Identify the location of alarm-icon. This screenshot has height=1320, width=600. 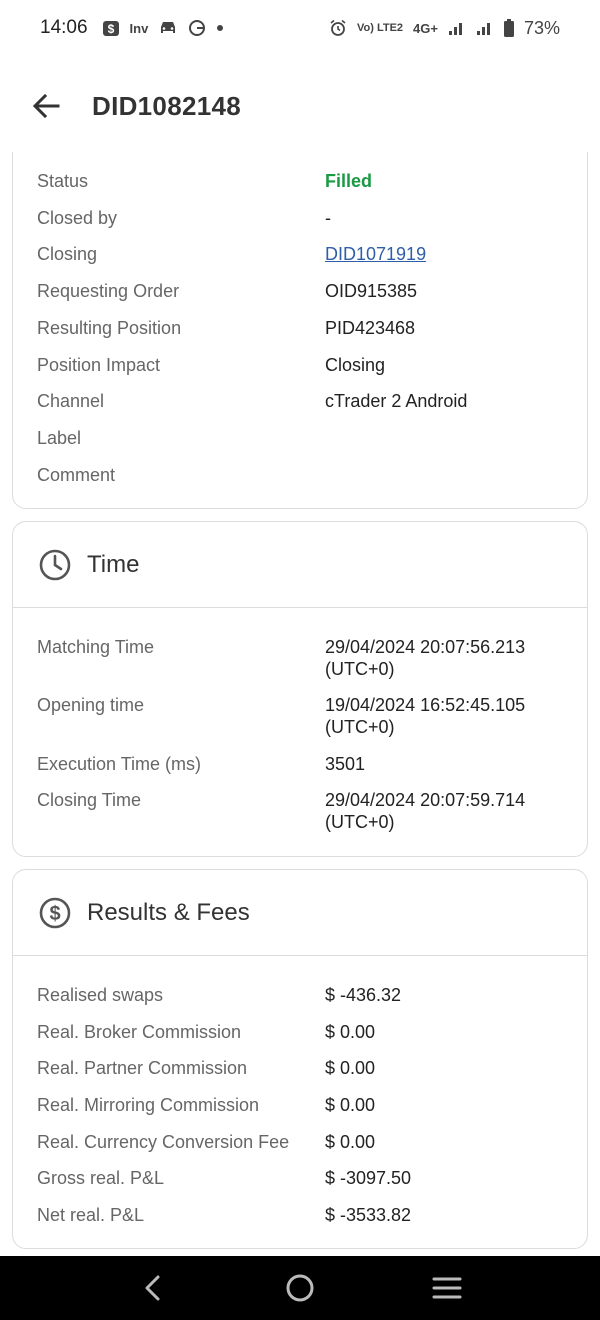
(338, 27).